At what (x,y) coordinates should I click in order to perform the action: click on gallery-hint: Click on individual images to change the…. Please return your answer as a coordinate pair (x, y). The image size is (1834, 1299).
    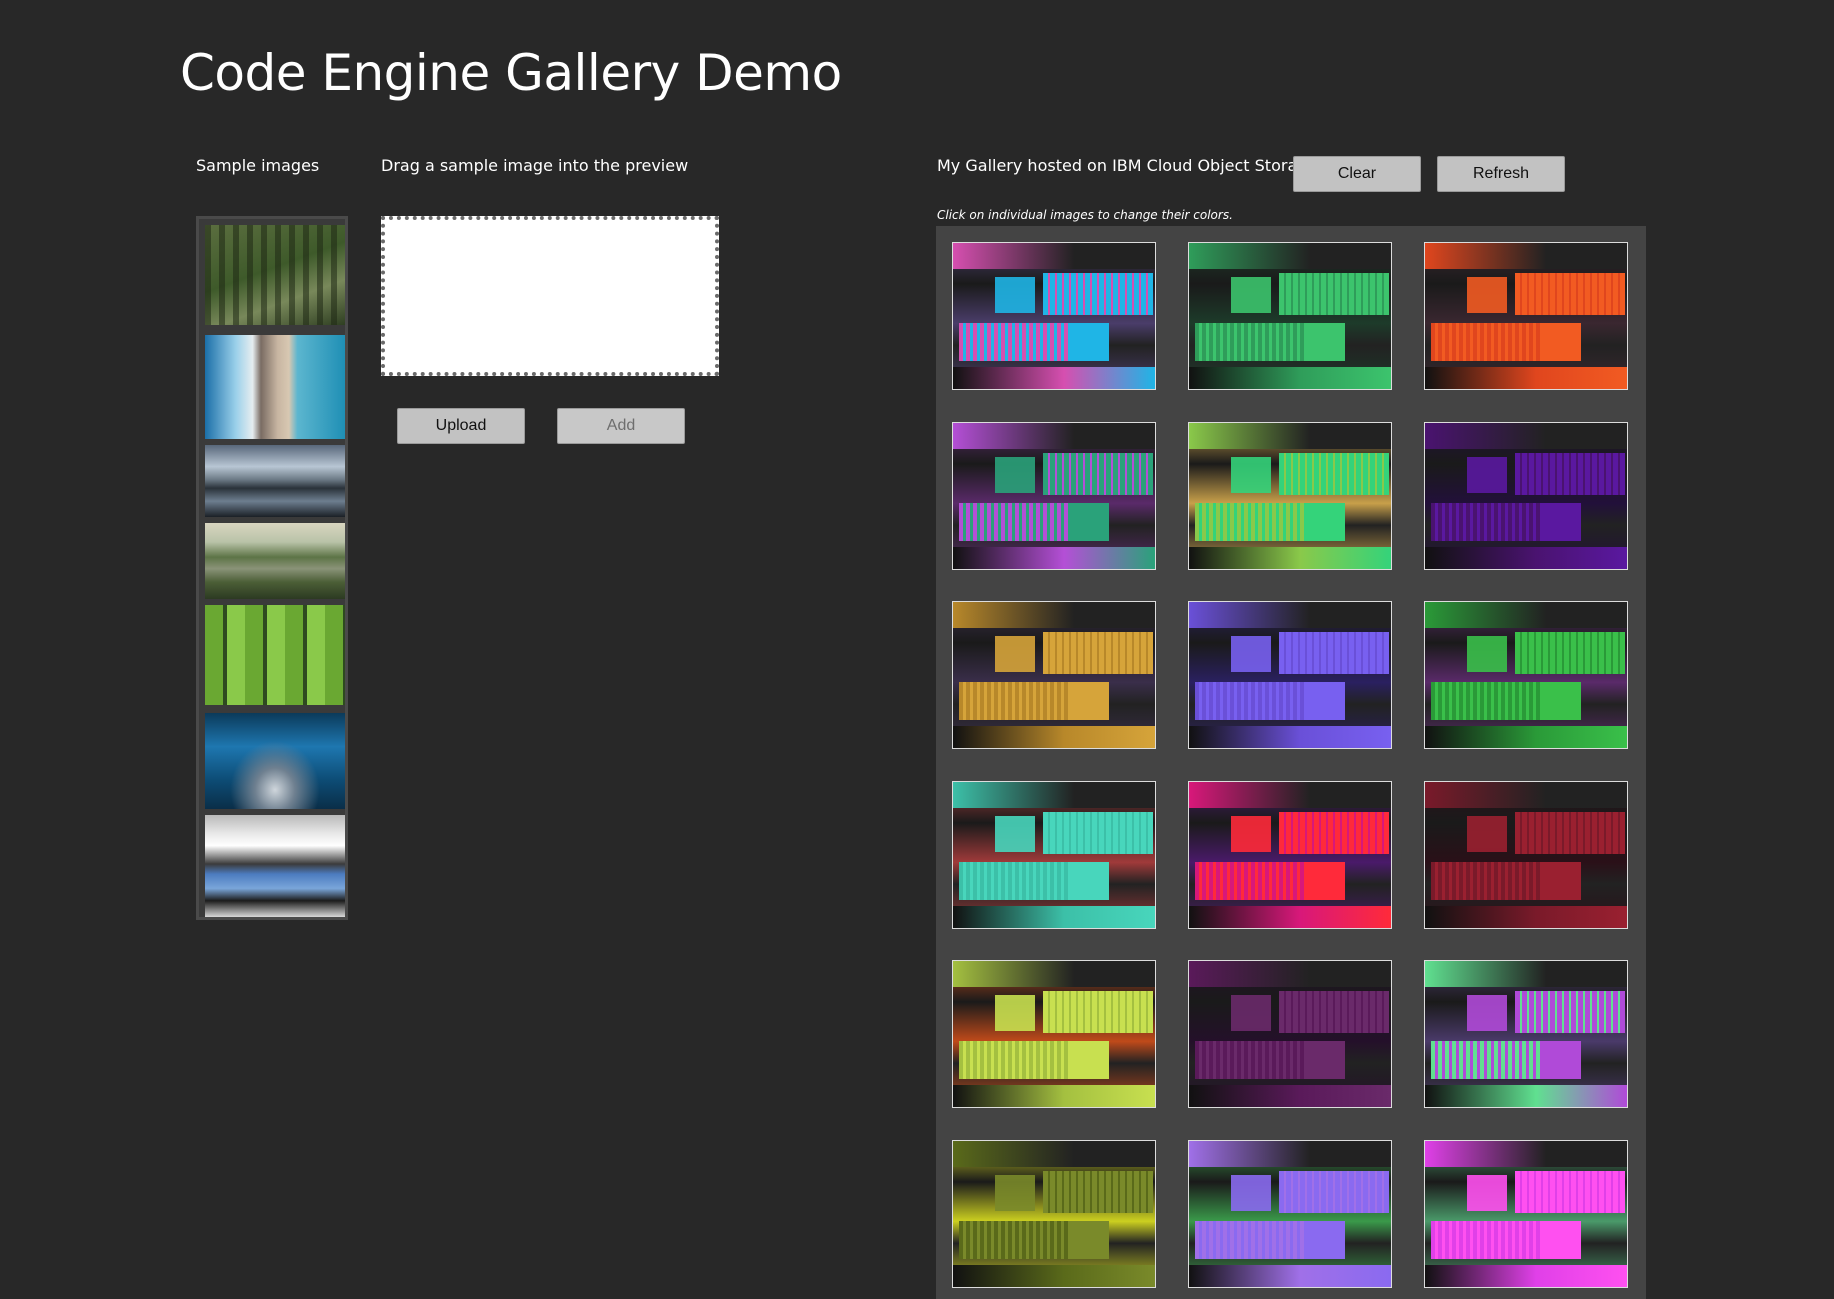
    Looking at the image, I should click on (1085, 215).